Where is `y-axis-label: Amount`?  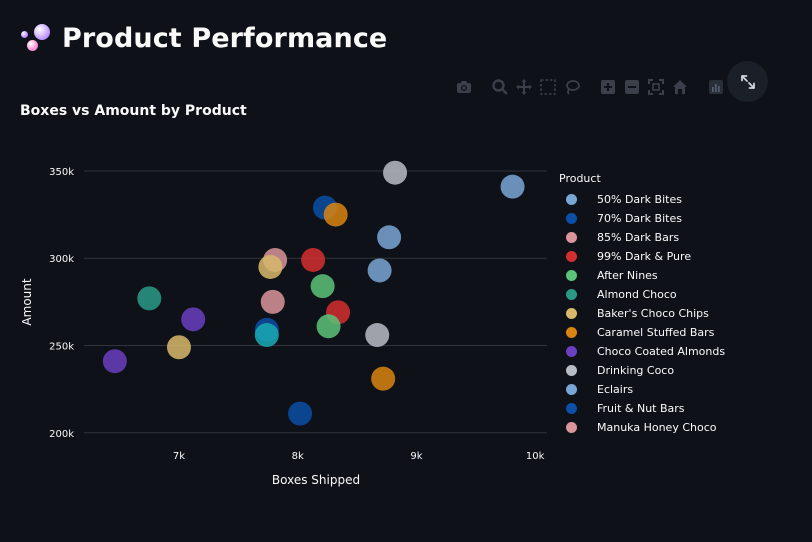 y-axis-label: Amount is located at coordinates (27, 301).